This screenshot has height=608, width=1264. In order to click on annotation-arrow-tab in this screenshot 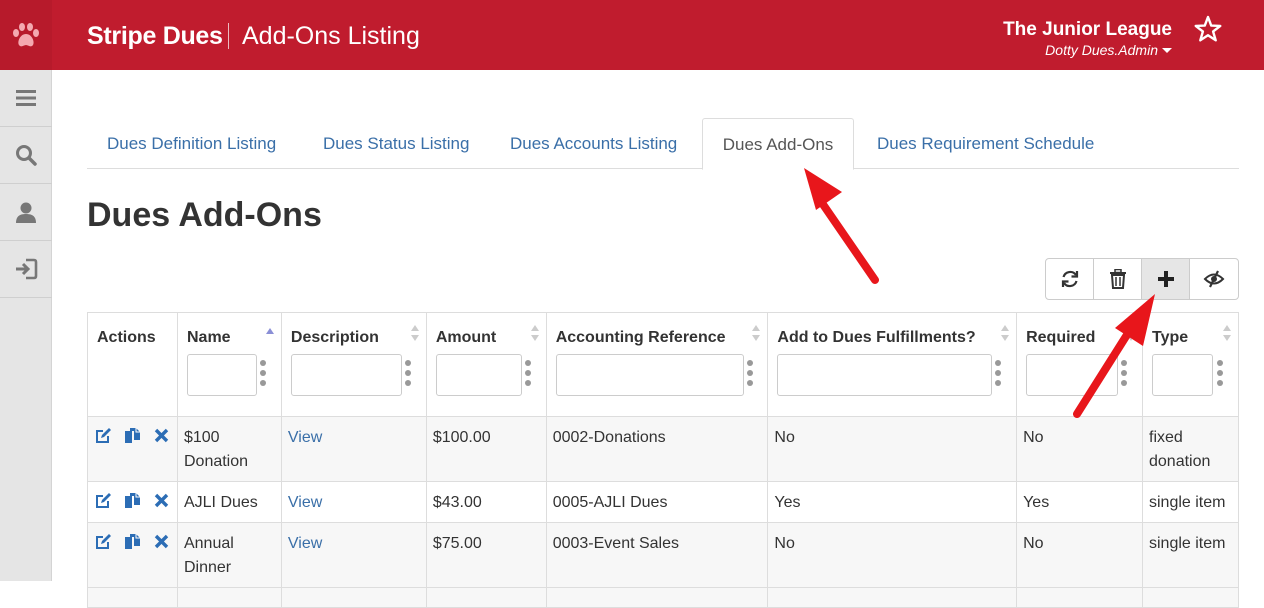, I will do `click(841, 226)`.